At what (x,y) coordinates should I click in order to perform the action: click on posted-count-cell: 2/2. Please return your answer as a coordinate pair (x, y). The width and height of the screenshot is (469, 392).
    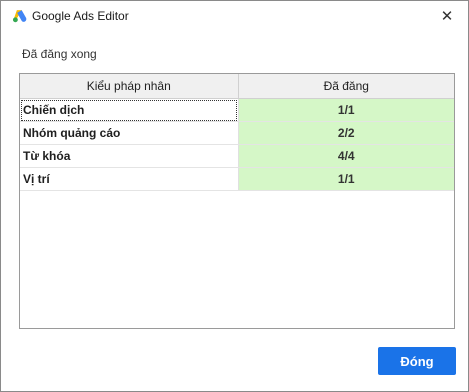
    Looking at the image, I should click on (346, 133).